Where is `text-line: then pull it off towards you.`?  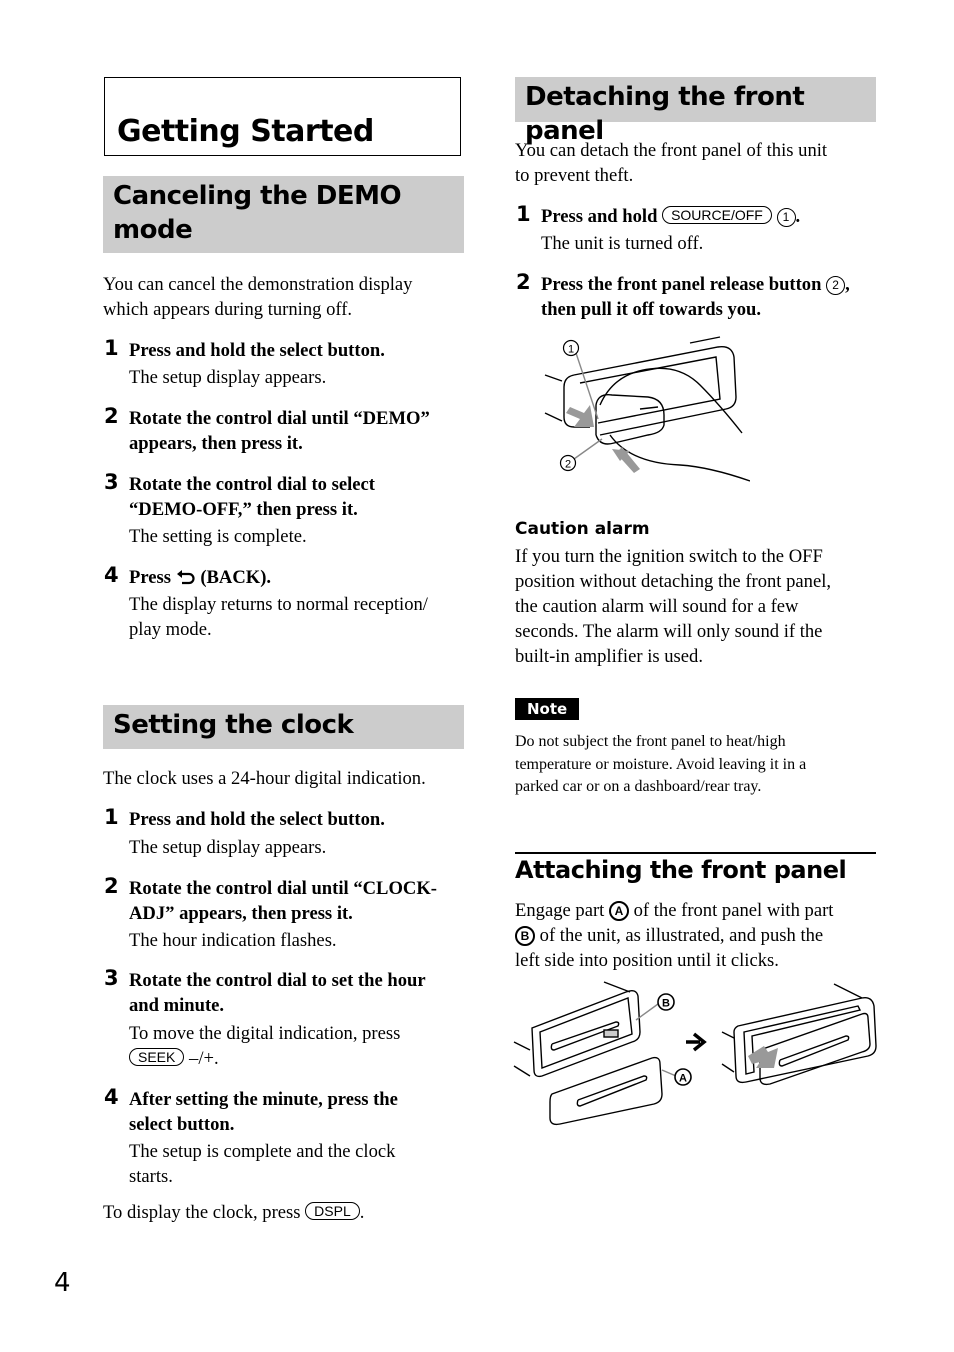 text-line: then pull it off towards you. is located at coordinates (651, 309).